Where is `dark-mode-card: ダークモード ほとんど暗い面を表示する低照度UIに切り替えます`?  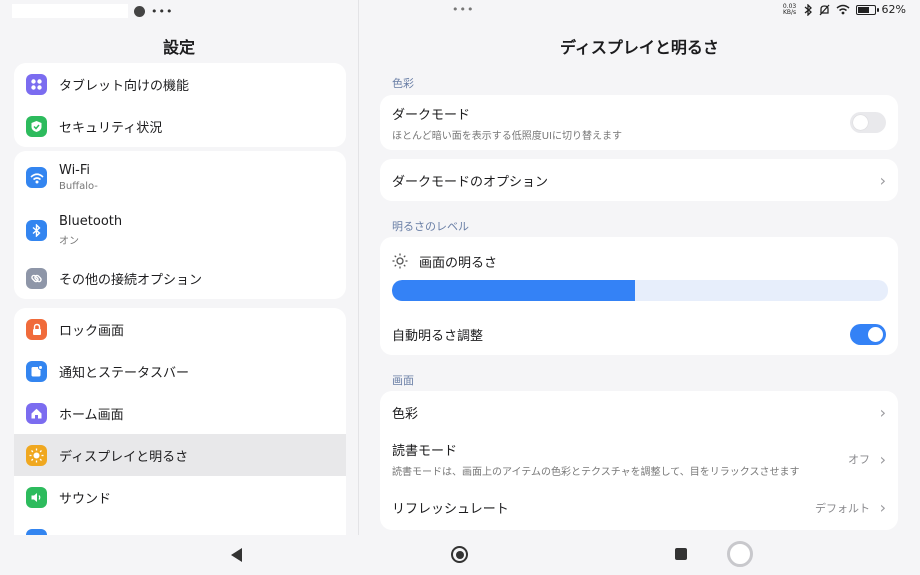
dark-mode-card: ダークモード ほとんど暗い面を表示する低照度UIに切り替えます is located at coordinates (639, 122).